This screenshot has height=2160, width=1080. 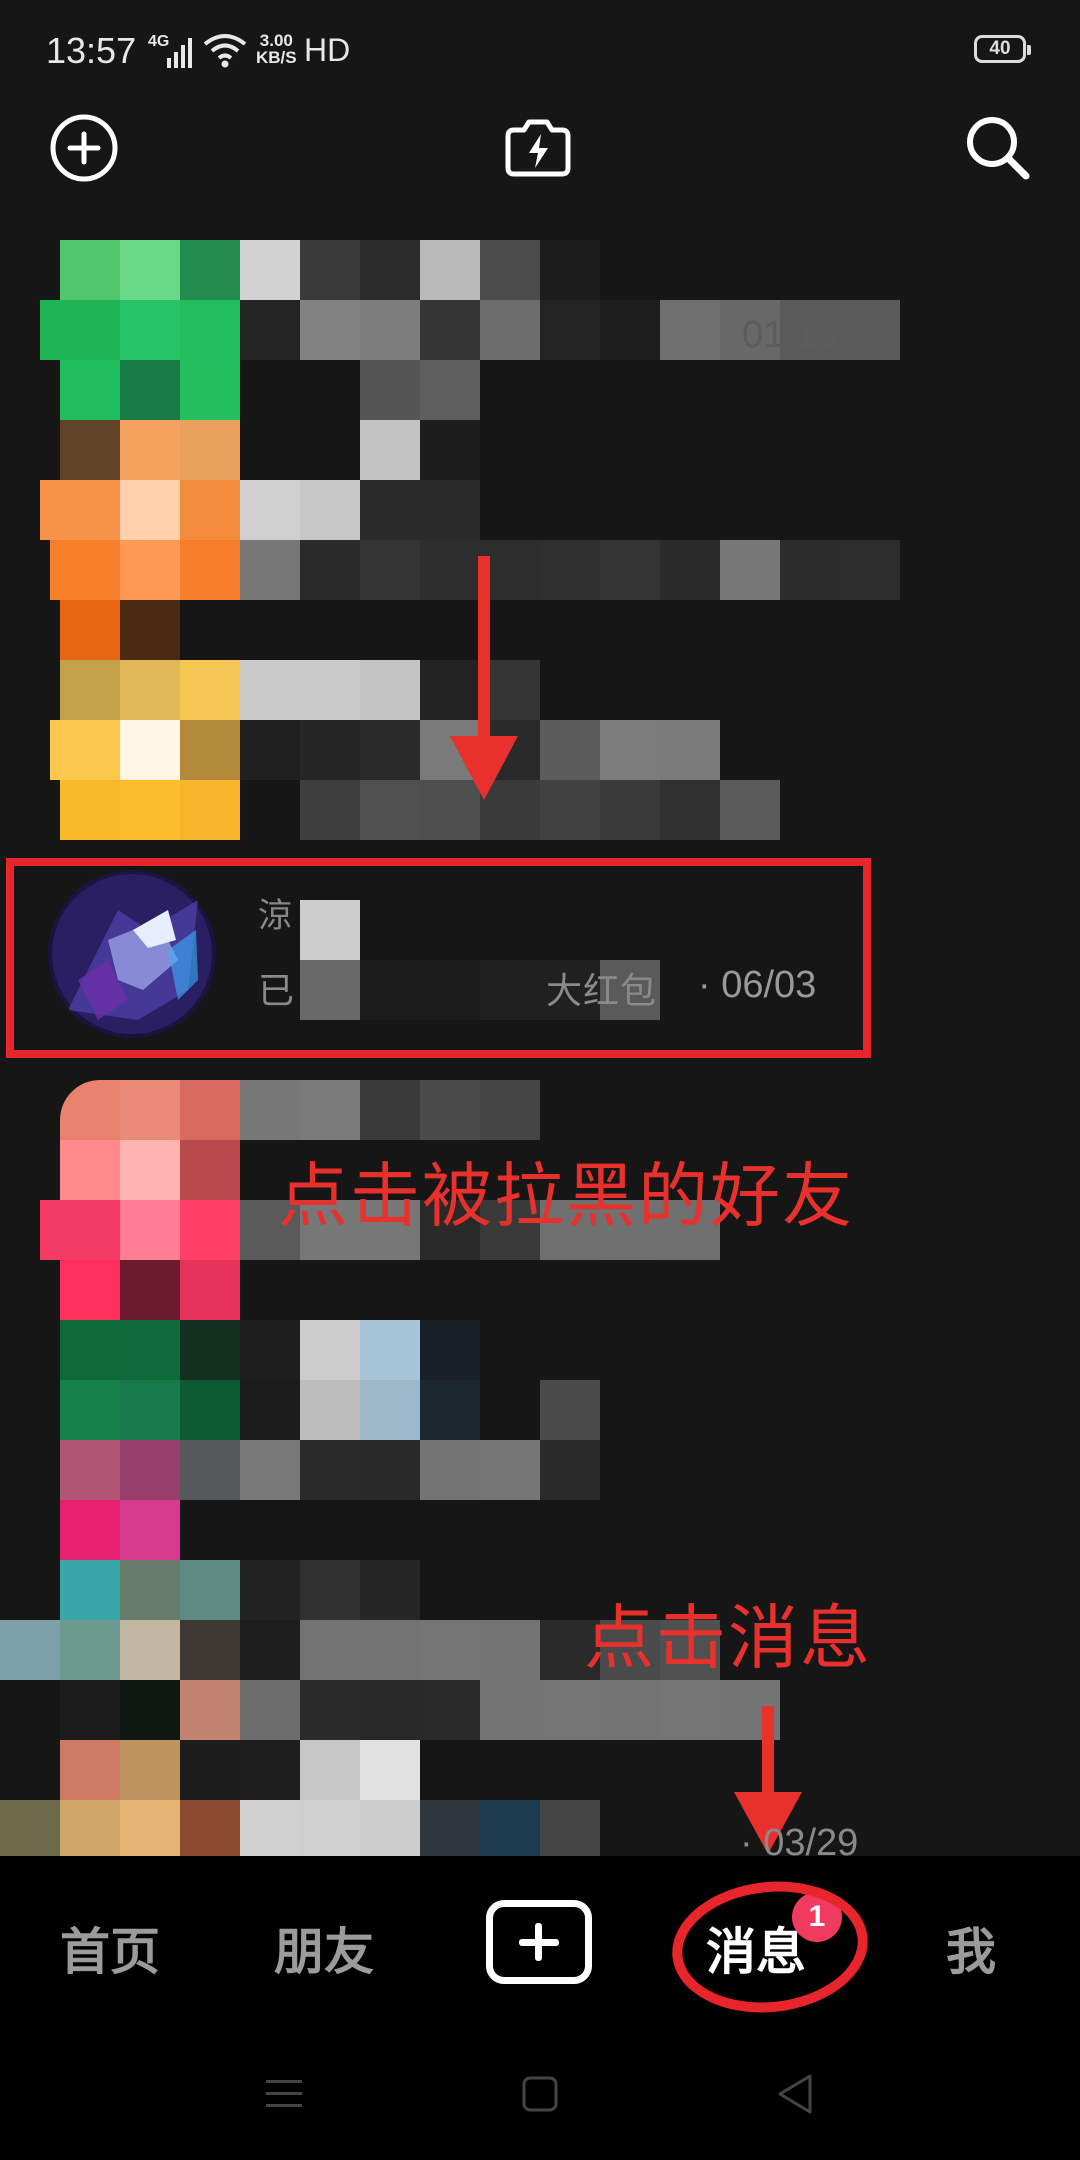 I want to click on annotation-tap-blocked-friend: 点击被拉黑的好友, so click(x=566, y=1196).